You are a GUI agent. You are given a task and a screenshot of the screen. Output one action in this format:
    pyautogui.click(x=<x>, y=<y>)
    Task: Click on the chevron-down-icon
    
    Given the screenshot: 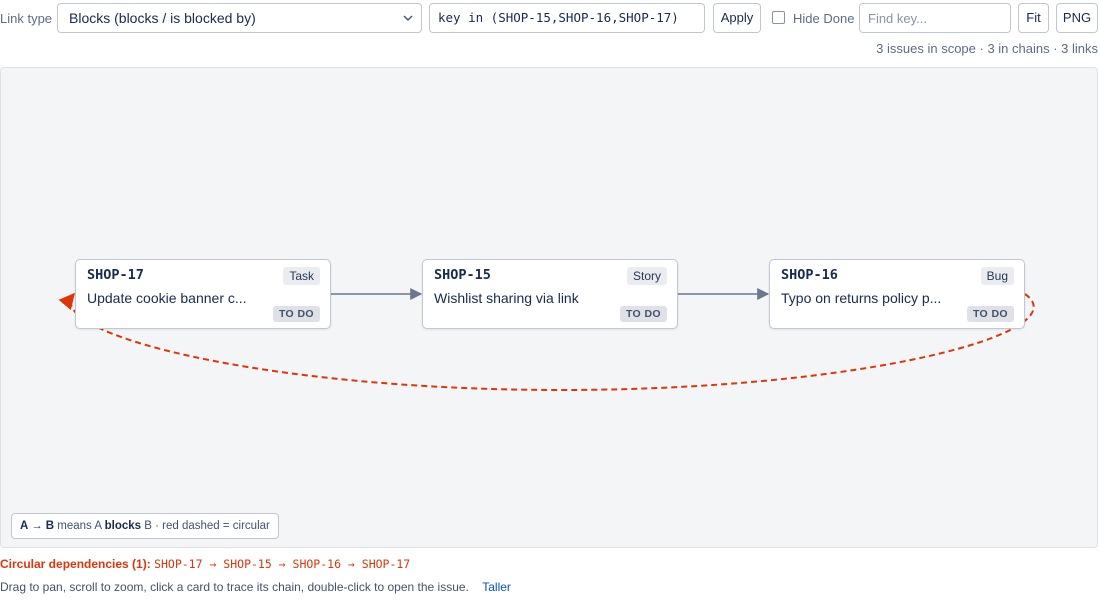 What is the action you would take?
    pyautogui.click(x=408, y=18)
    